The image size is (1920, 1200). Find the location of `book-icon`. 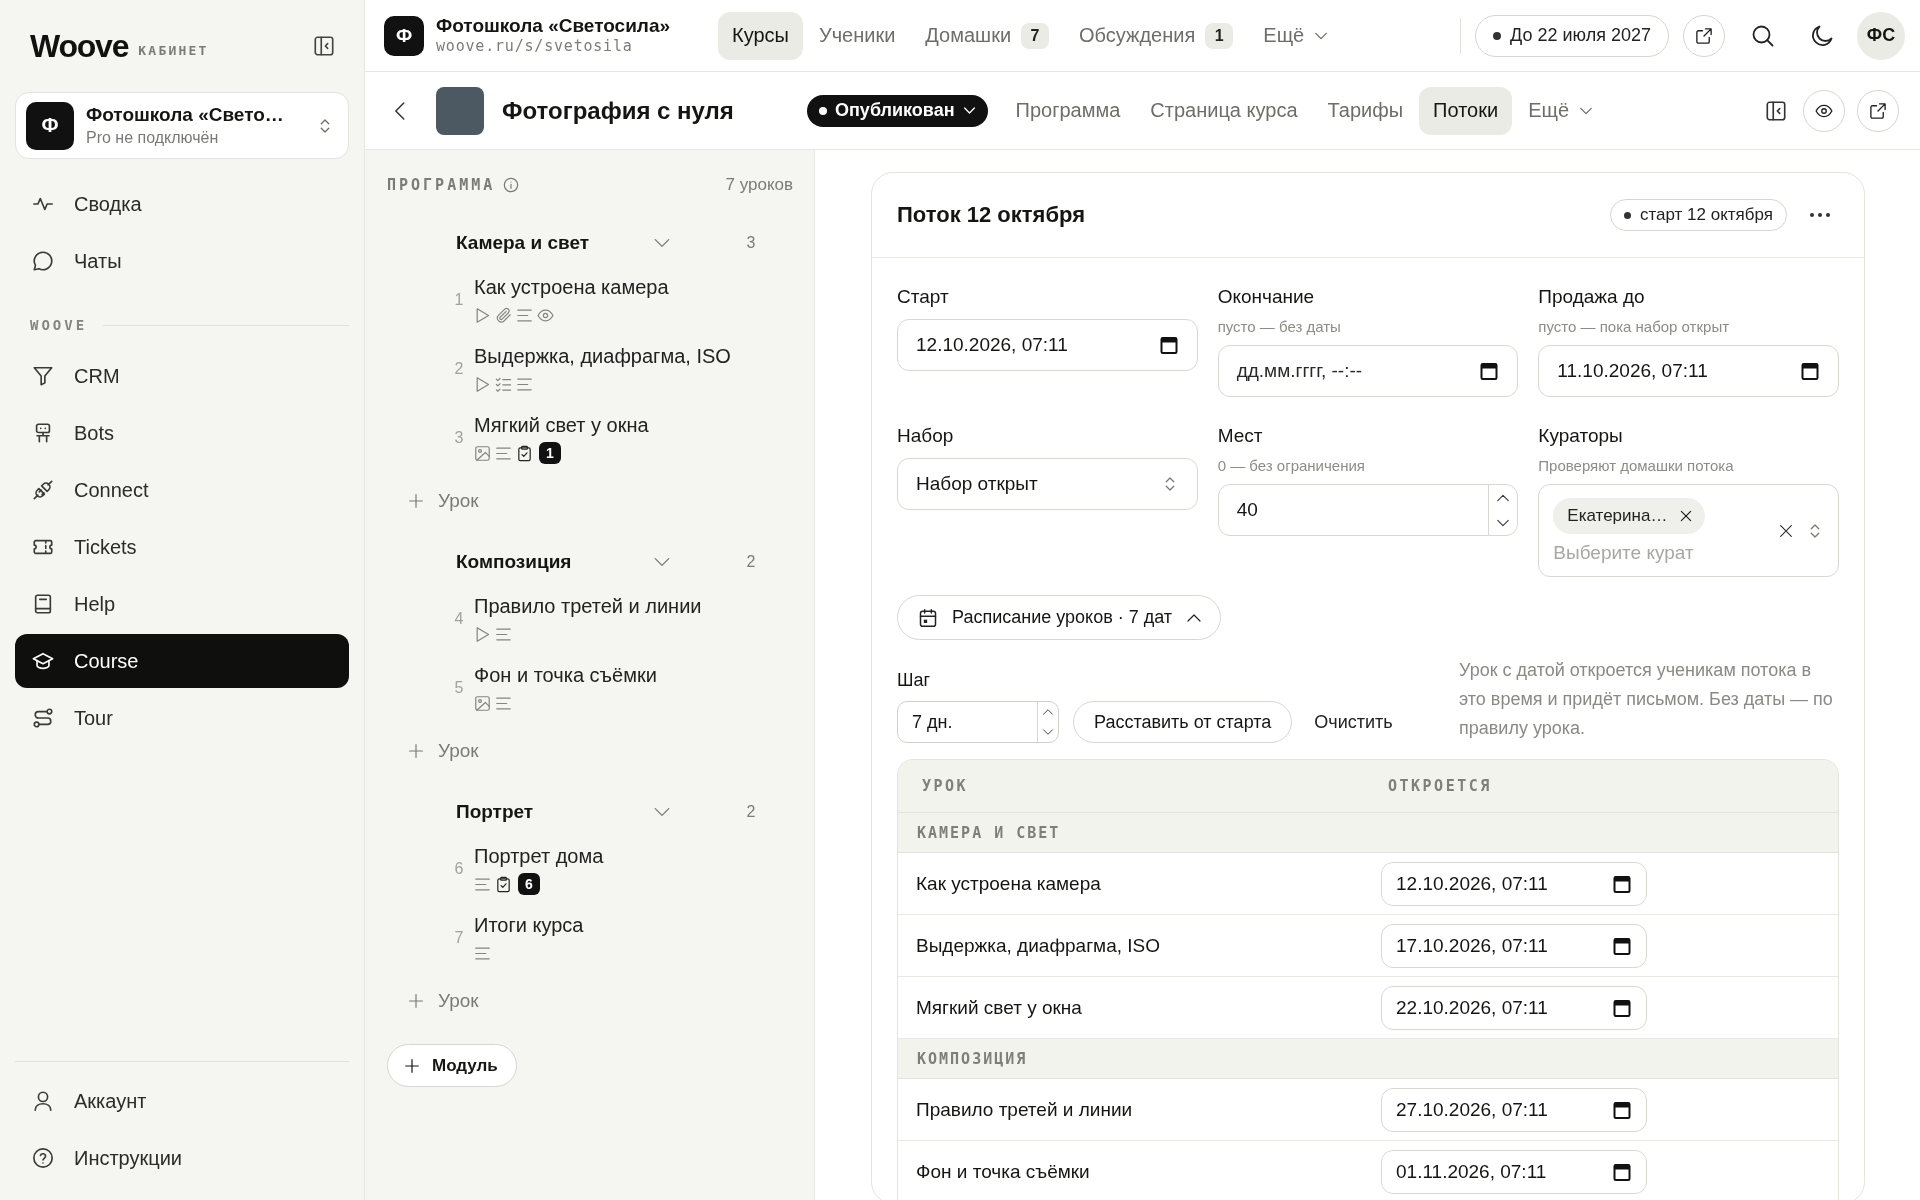

book-icon is located at coordinates (43, 604).